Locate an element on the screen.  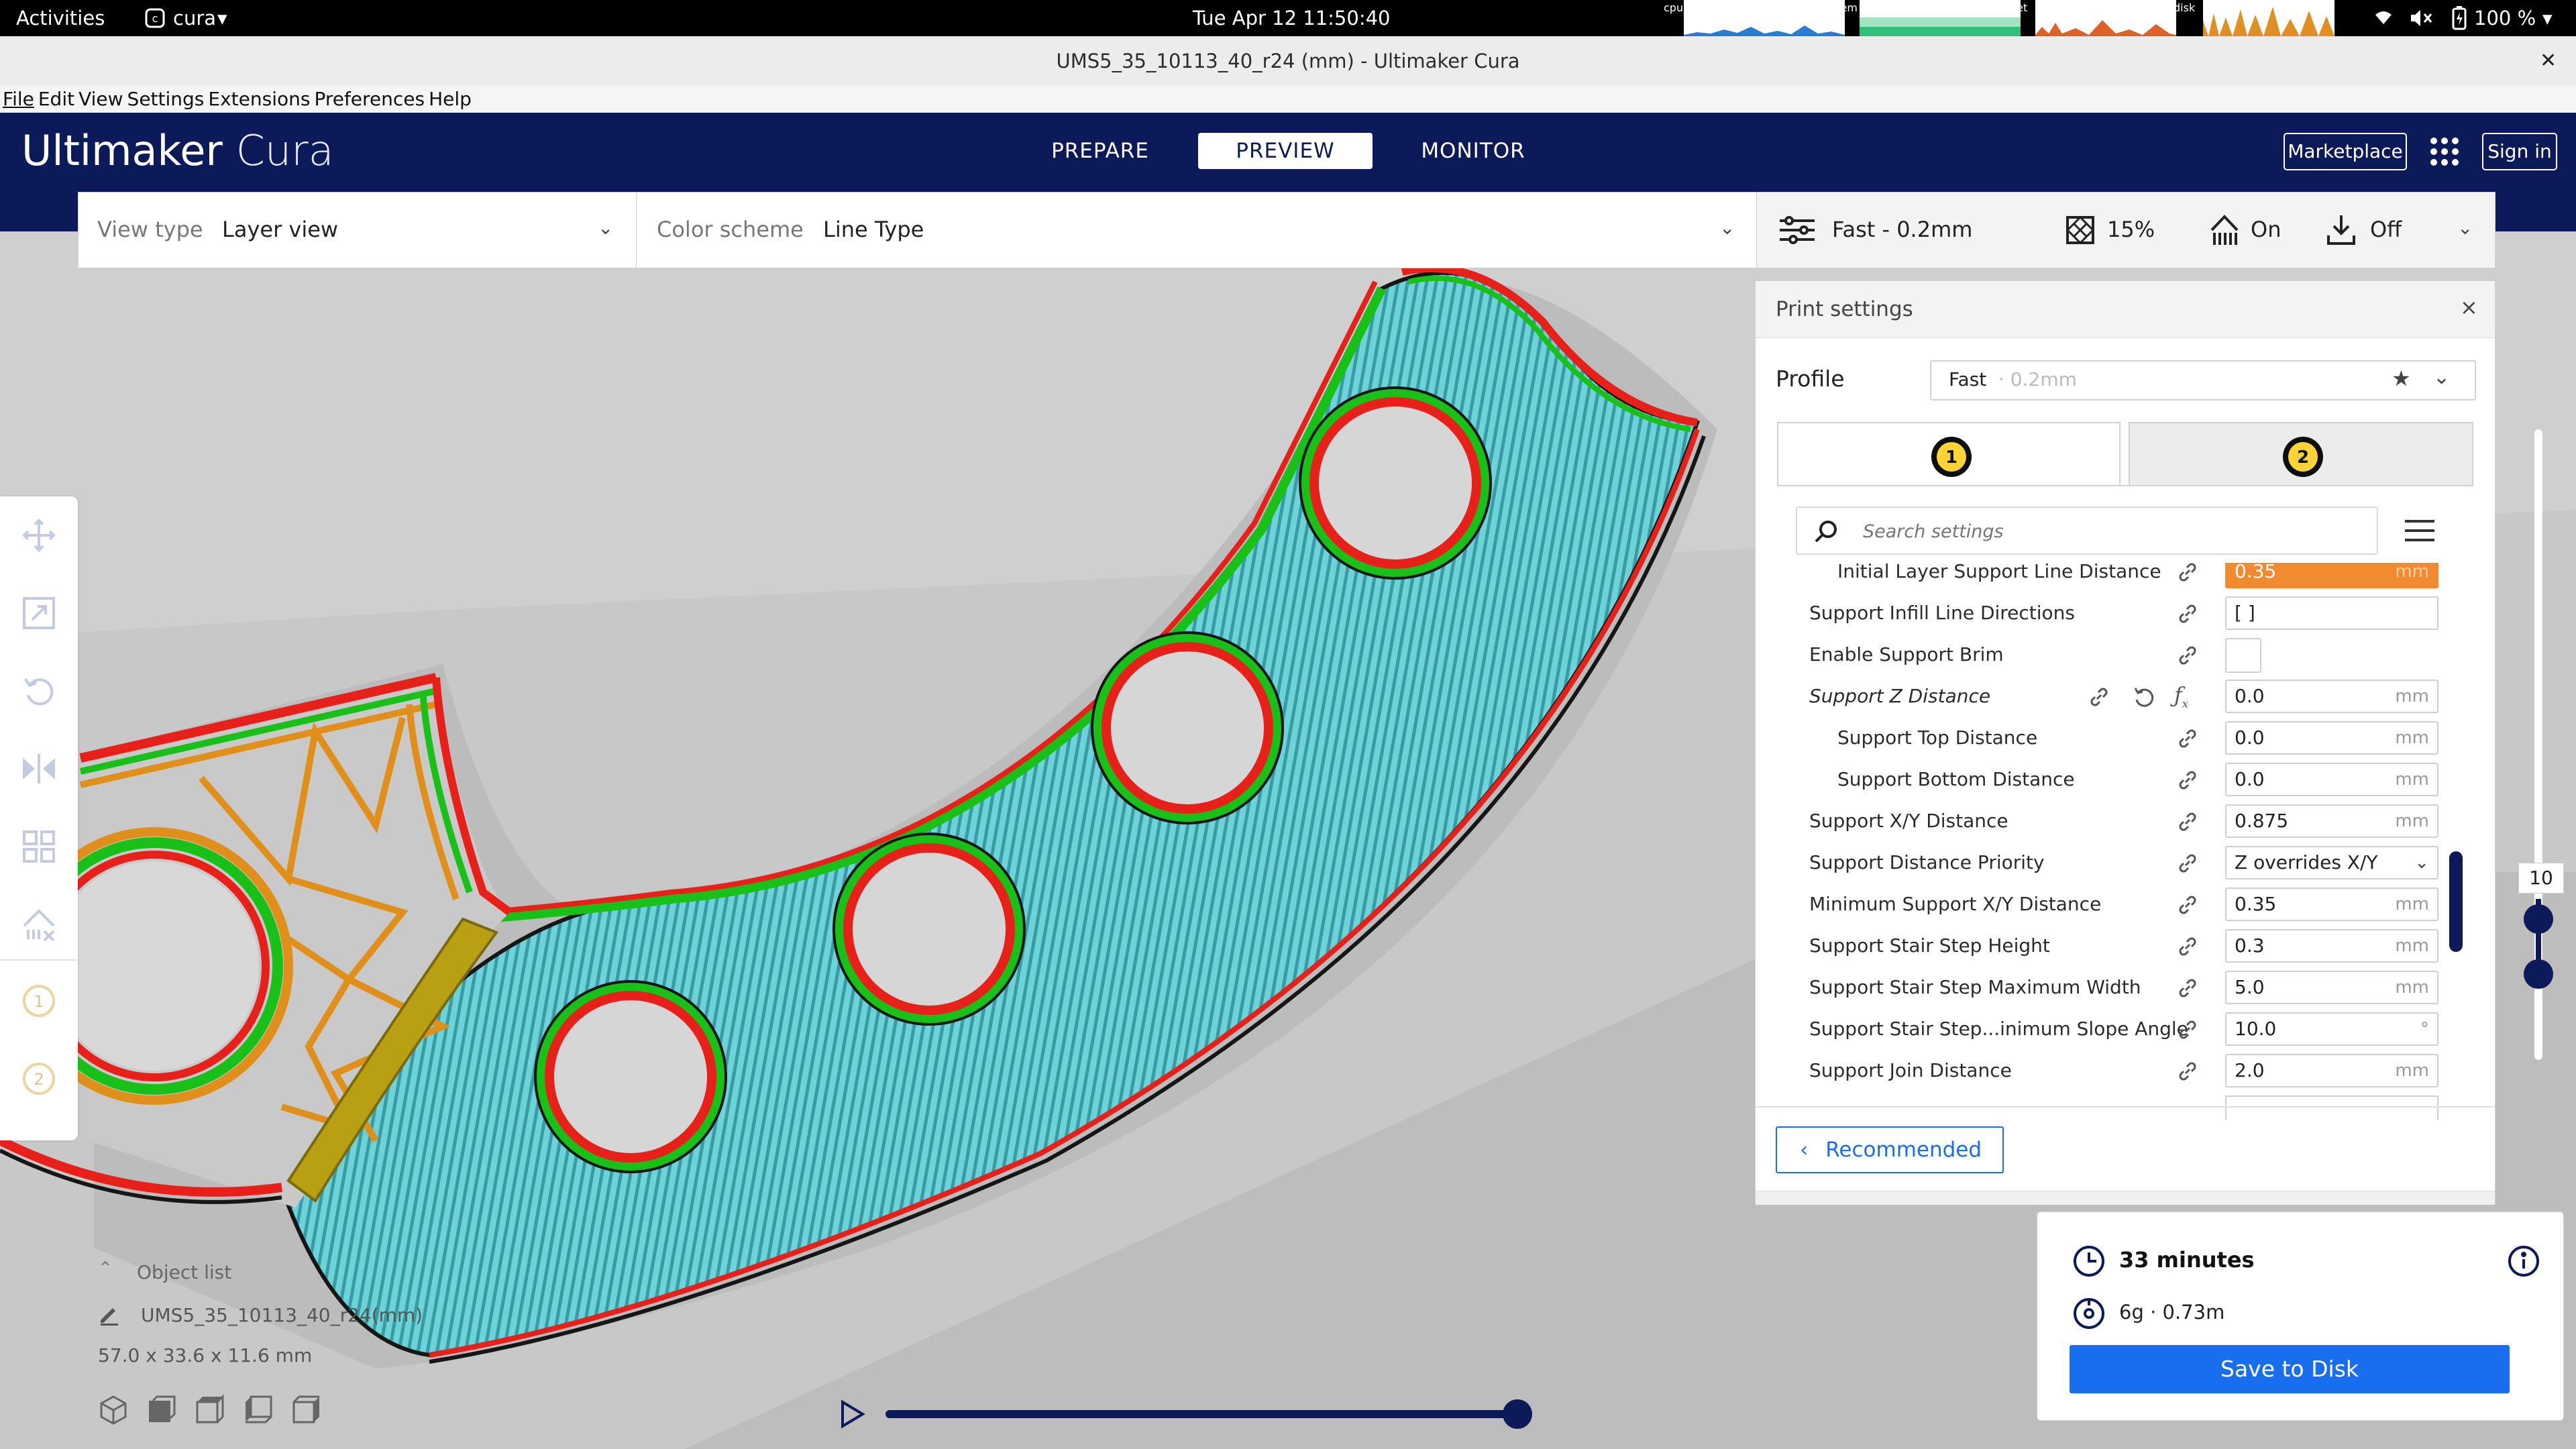
setting-name: Support Join Distance is located at coordinates (1910, 1070).